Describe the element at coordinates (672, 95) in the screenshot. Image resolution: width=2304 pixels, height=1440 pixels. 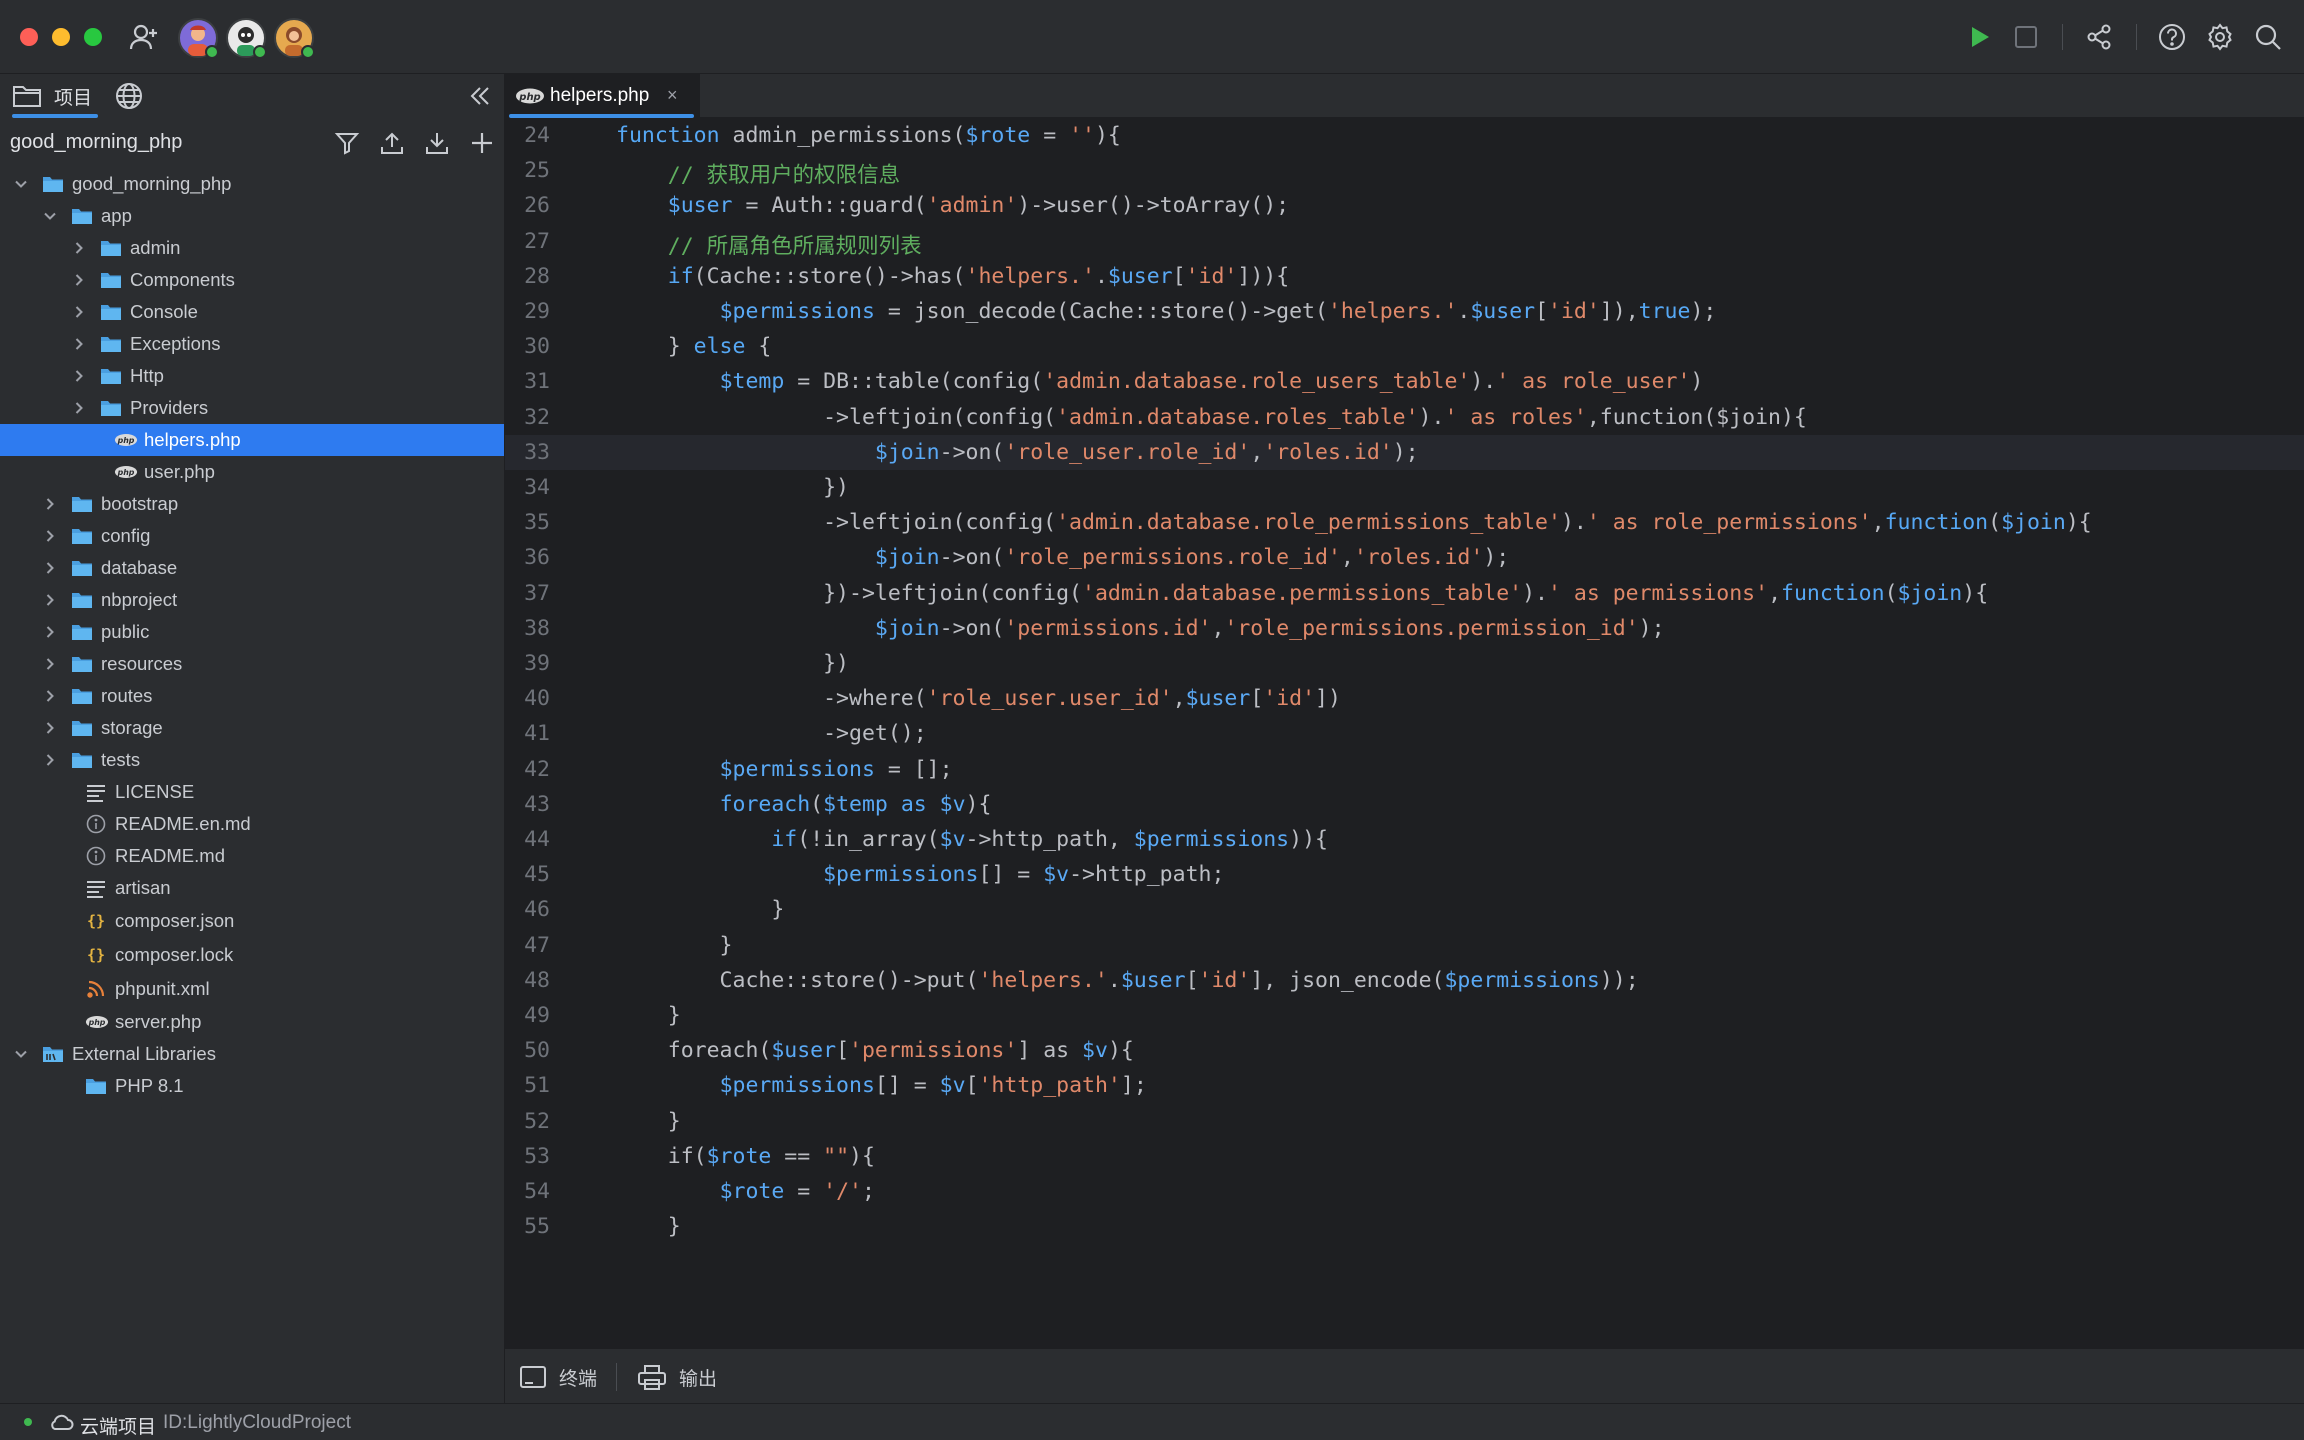
I see `close-tab-icon: ×` at that location.